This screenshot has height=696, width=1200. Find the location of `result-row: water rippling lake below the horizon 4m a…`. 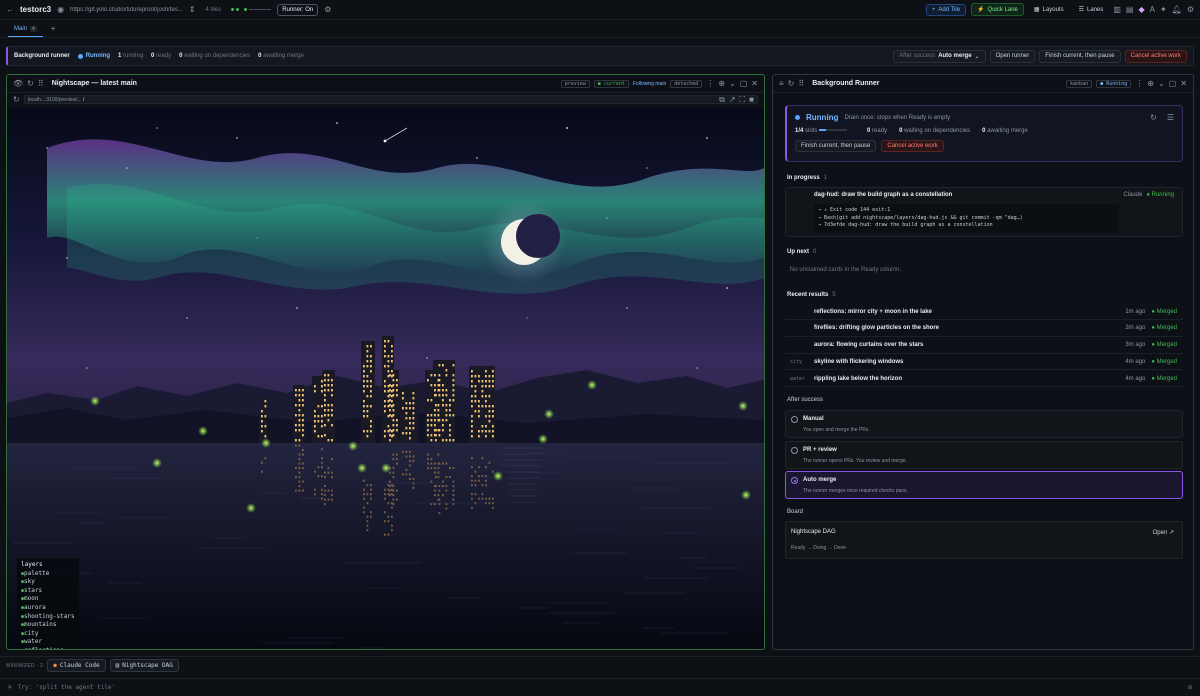

result-row: water rippling lake below the horizon 4m a… is located at coordinates (984, 379).